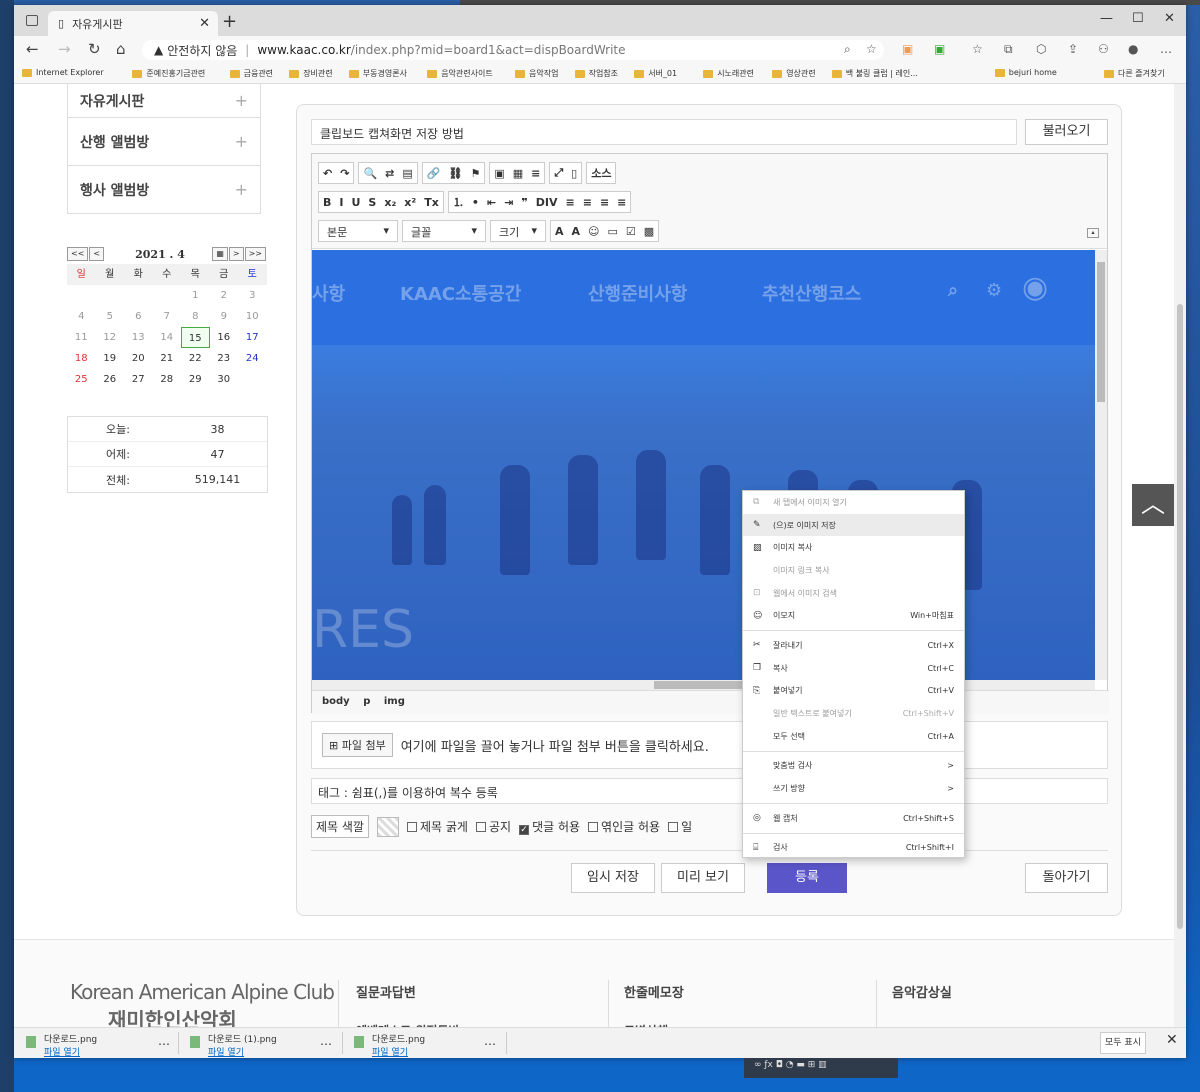  What do you see at coordinates (224, 379) in the screenshot?
I see `calendar-day: 30` at bounding box center [224, 379].